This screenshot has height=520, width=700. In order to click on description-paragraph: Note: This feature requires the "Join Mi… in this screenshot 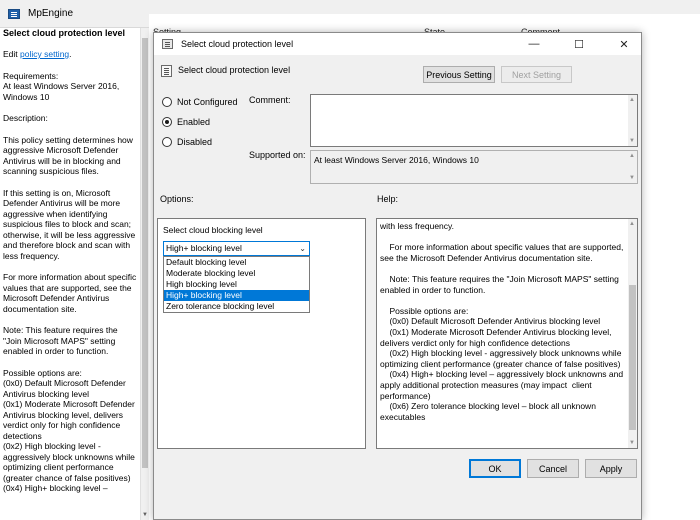, I will do `click(60, 340)`.